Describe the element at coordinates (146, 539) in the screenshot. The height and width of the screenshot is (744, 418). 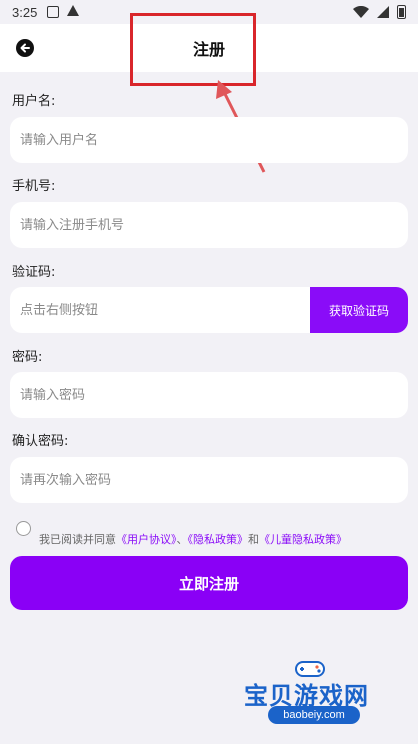
I see `user-agreement-link: 《用户协议》` at that location.